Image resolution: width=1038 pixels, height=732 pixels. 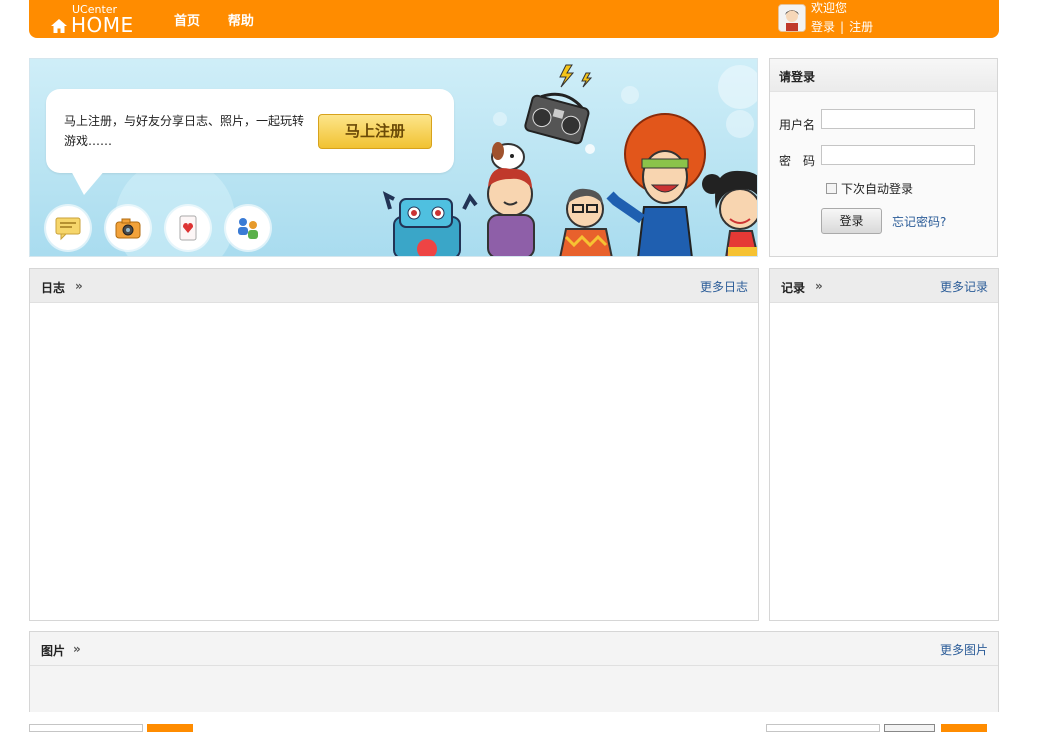 What do you see at coordinates (394, 286) in the screenshot?
I see `blog-panel-header: 日志 » 更多日志` at bounding box center [394, 286].